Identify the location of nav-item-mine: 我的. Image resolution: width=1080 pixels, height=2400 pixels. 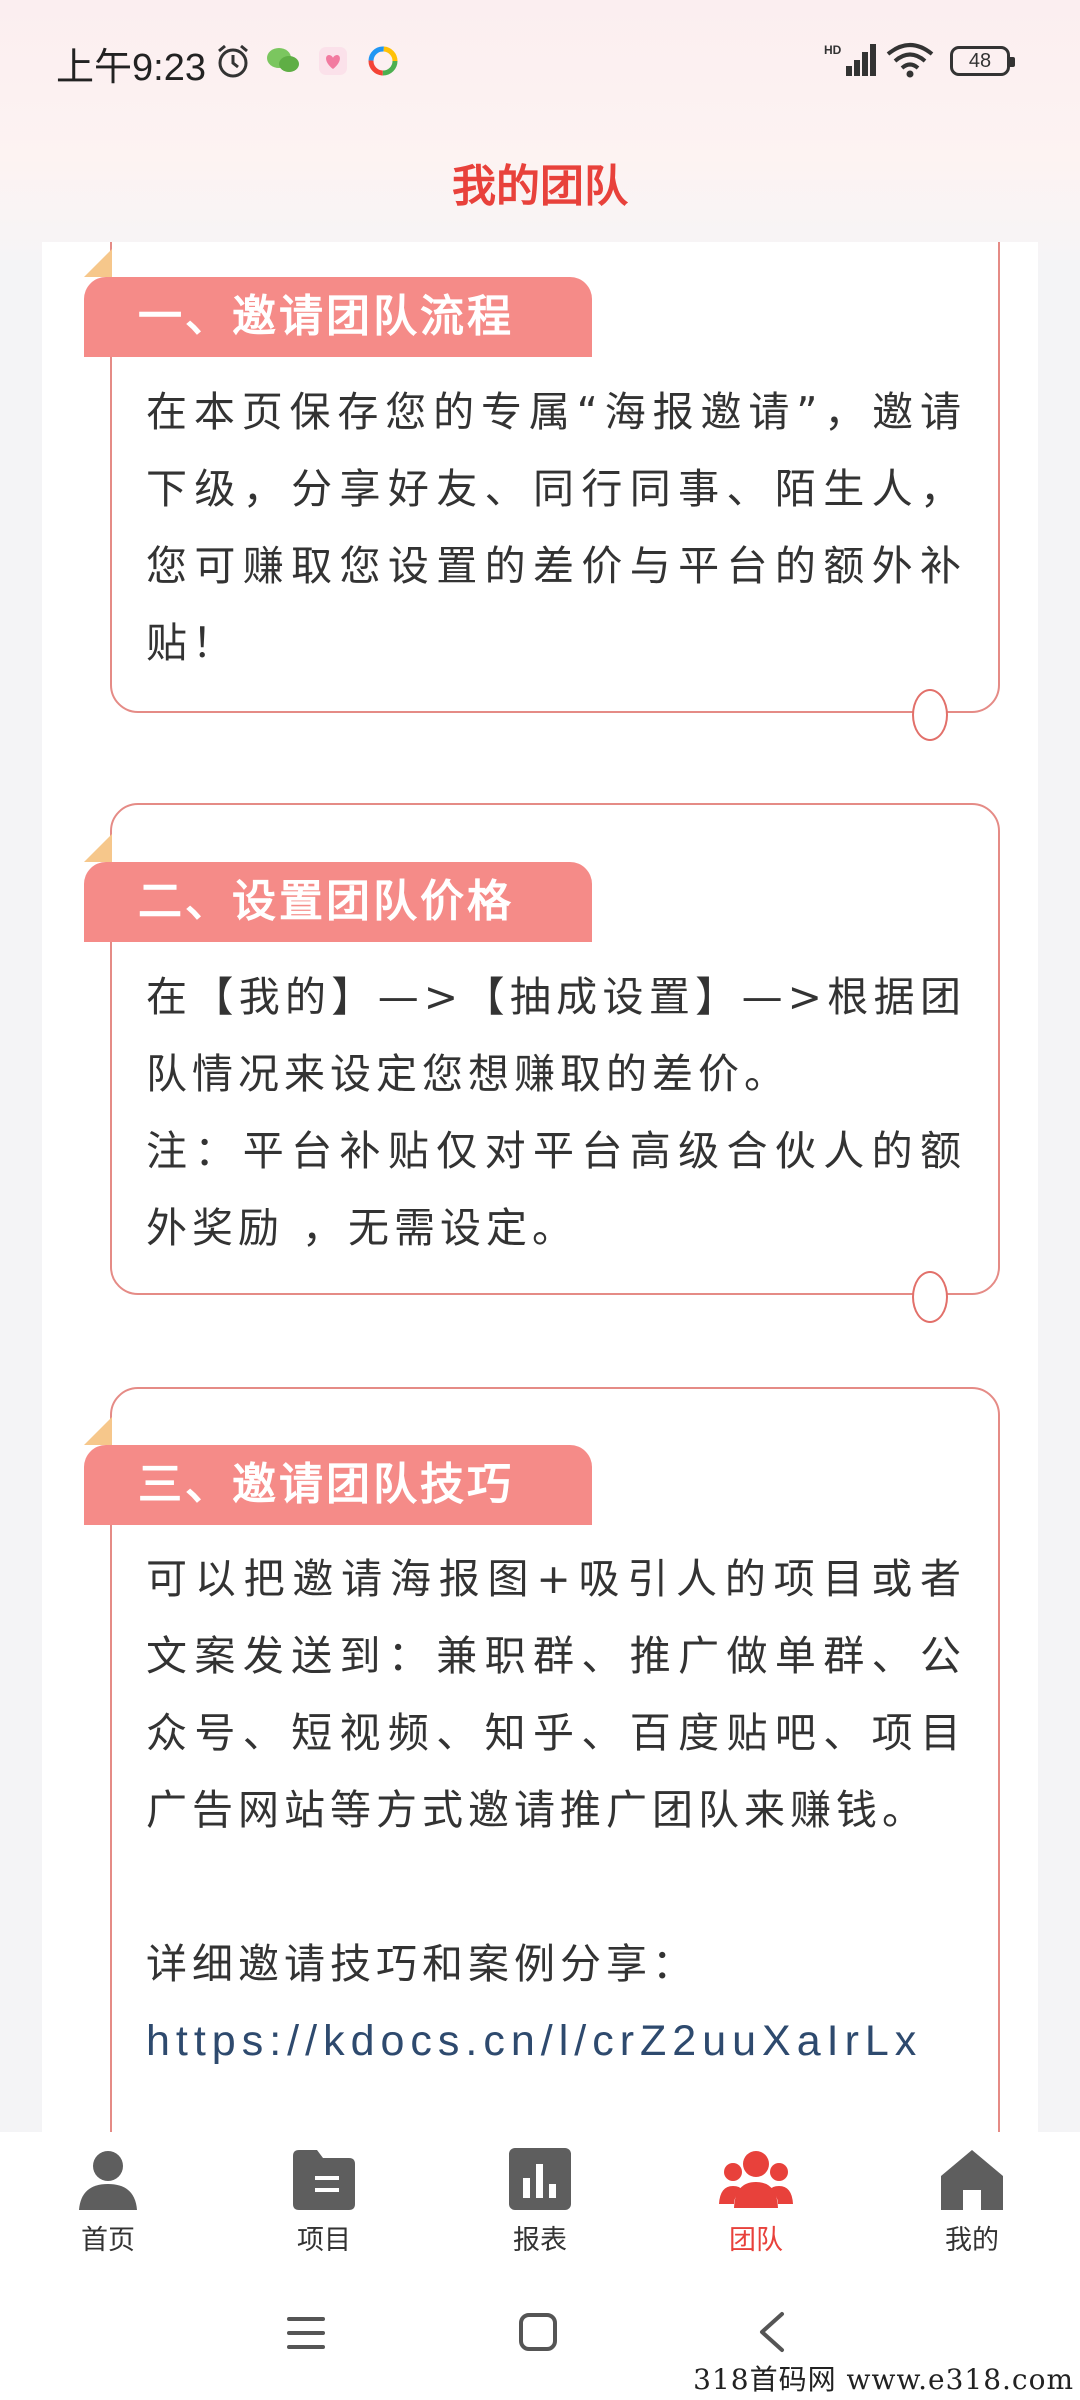
(972, 2201).